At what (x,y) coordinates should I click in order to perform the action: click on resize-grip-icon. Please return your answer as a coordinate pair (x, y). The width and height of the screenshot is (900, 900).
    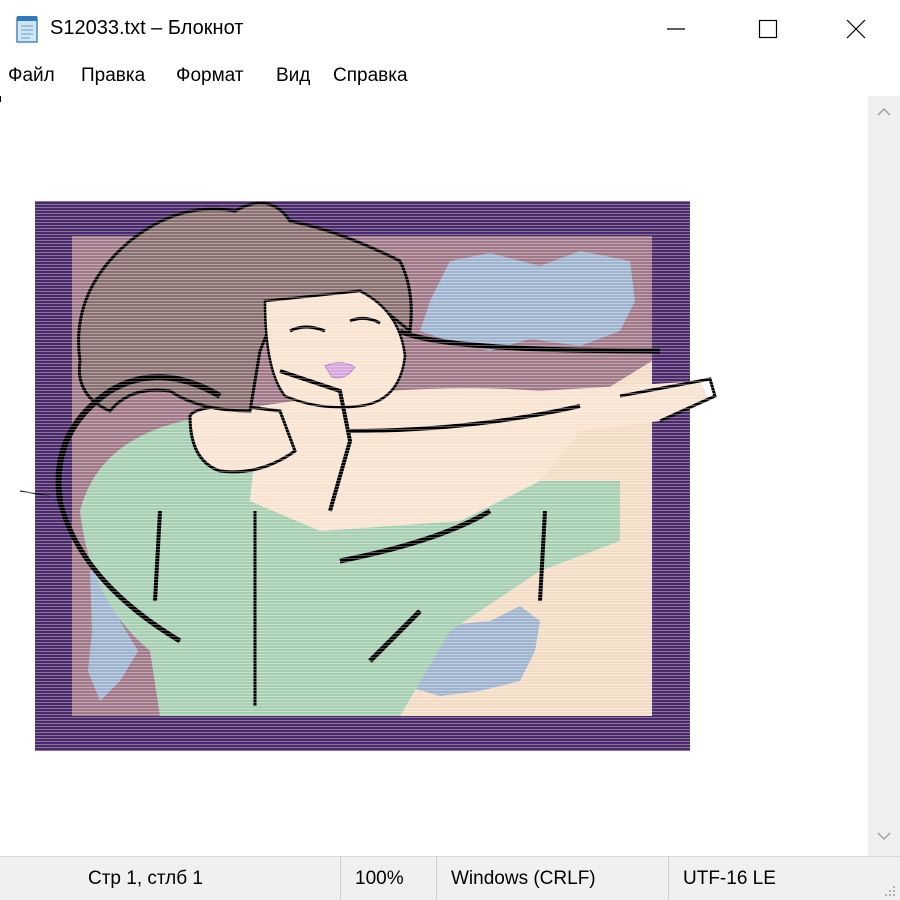
    Looking at the image, I should click on (889, 890).